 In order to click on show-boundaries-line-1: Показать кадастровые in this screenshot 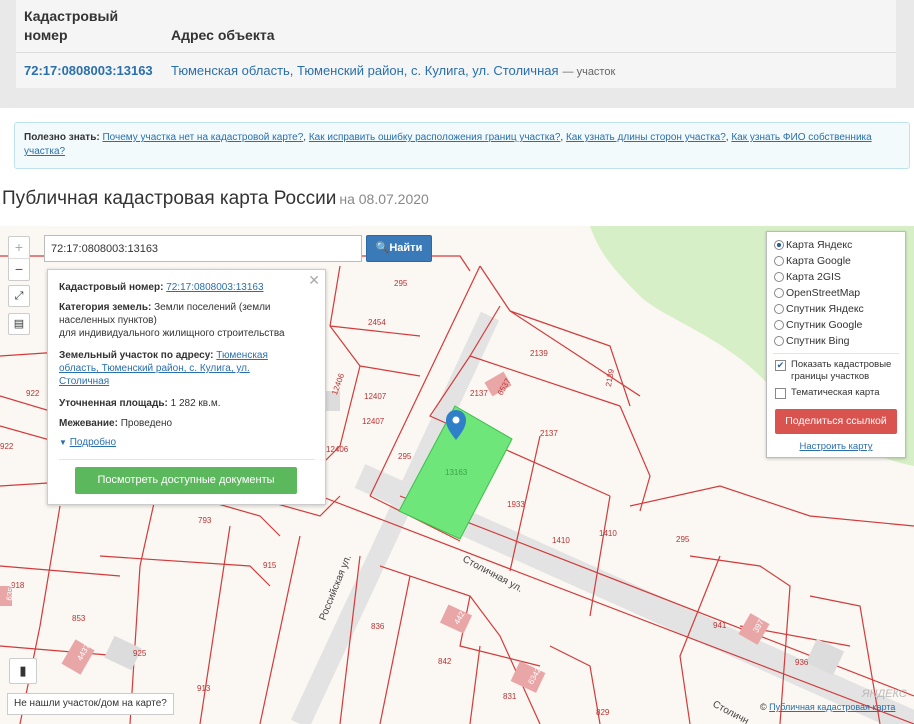, I will do `click(841, 364)`.